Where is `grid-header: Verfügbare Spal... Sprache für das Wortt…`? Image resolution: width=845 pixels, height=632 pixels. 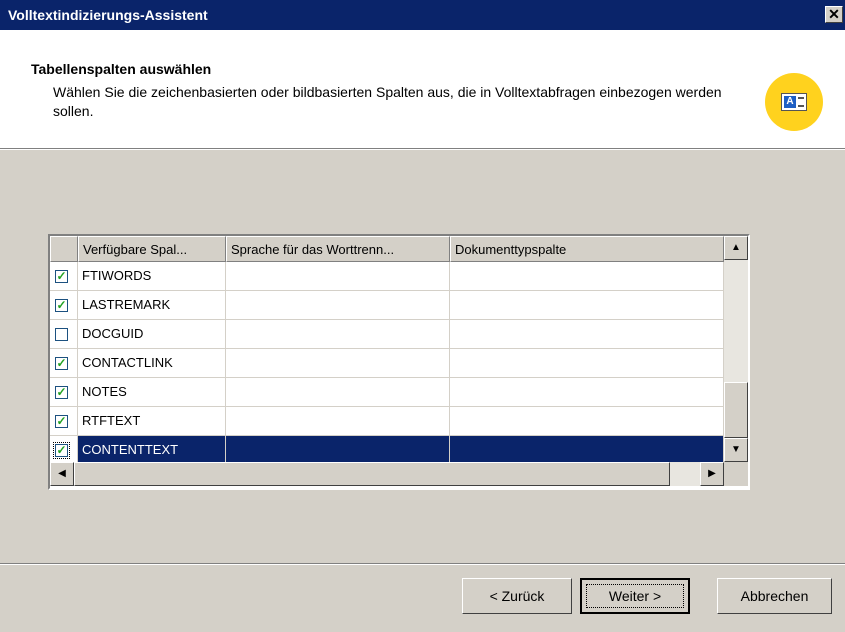 grid-header: Verfügbare Spal... Sprache für das Wortt… is located at coordinates (387, 249).